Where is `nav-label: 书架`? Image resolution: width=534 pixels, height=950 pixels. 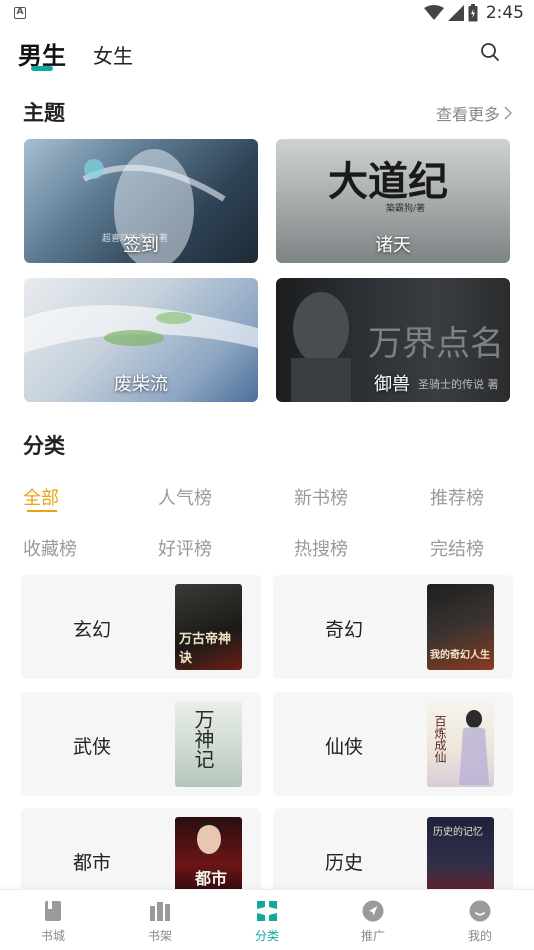 nav-label: 书架 is located at coordinates (159, 936).